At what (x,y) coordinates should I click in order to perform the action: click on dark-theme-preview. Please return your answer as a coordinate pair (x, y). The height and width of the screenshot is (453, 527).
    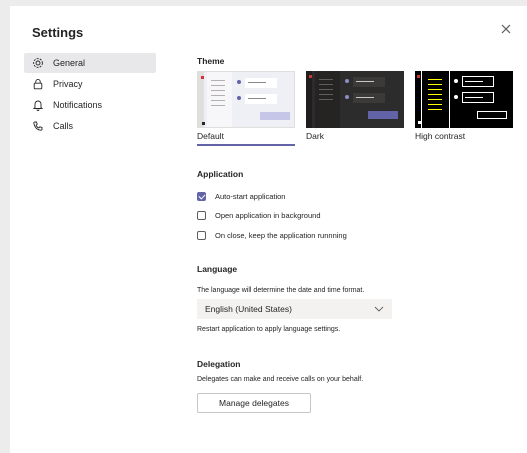
    Looking at the image, I should click on (355, 99).